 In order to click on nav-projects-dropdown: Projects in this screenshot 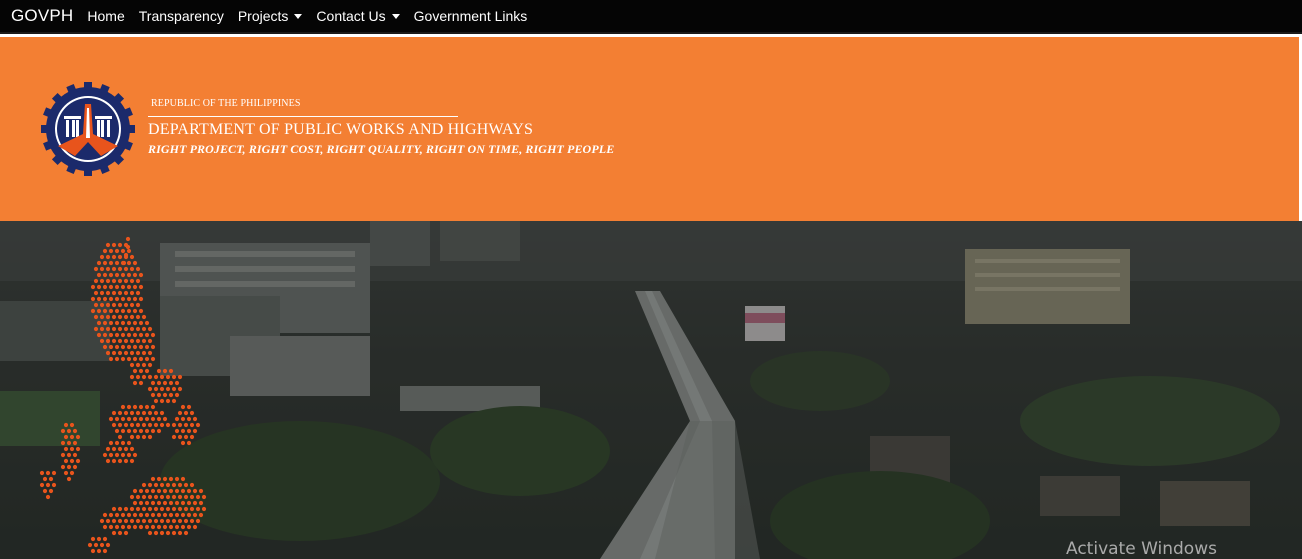, I will do `click(270, 16)`.